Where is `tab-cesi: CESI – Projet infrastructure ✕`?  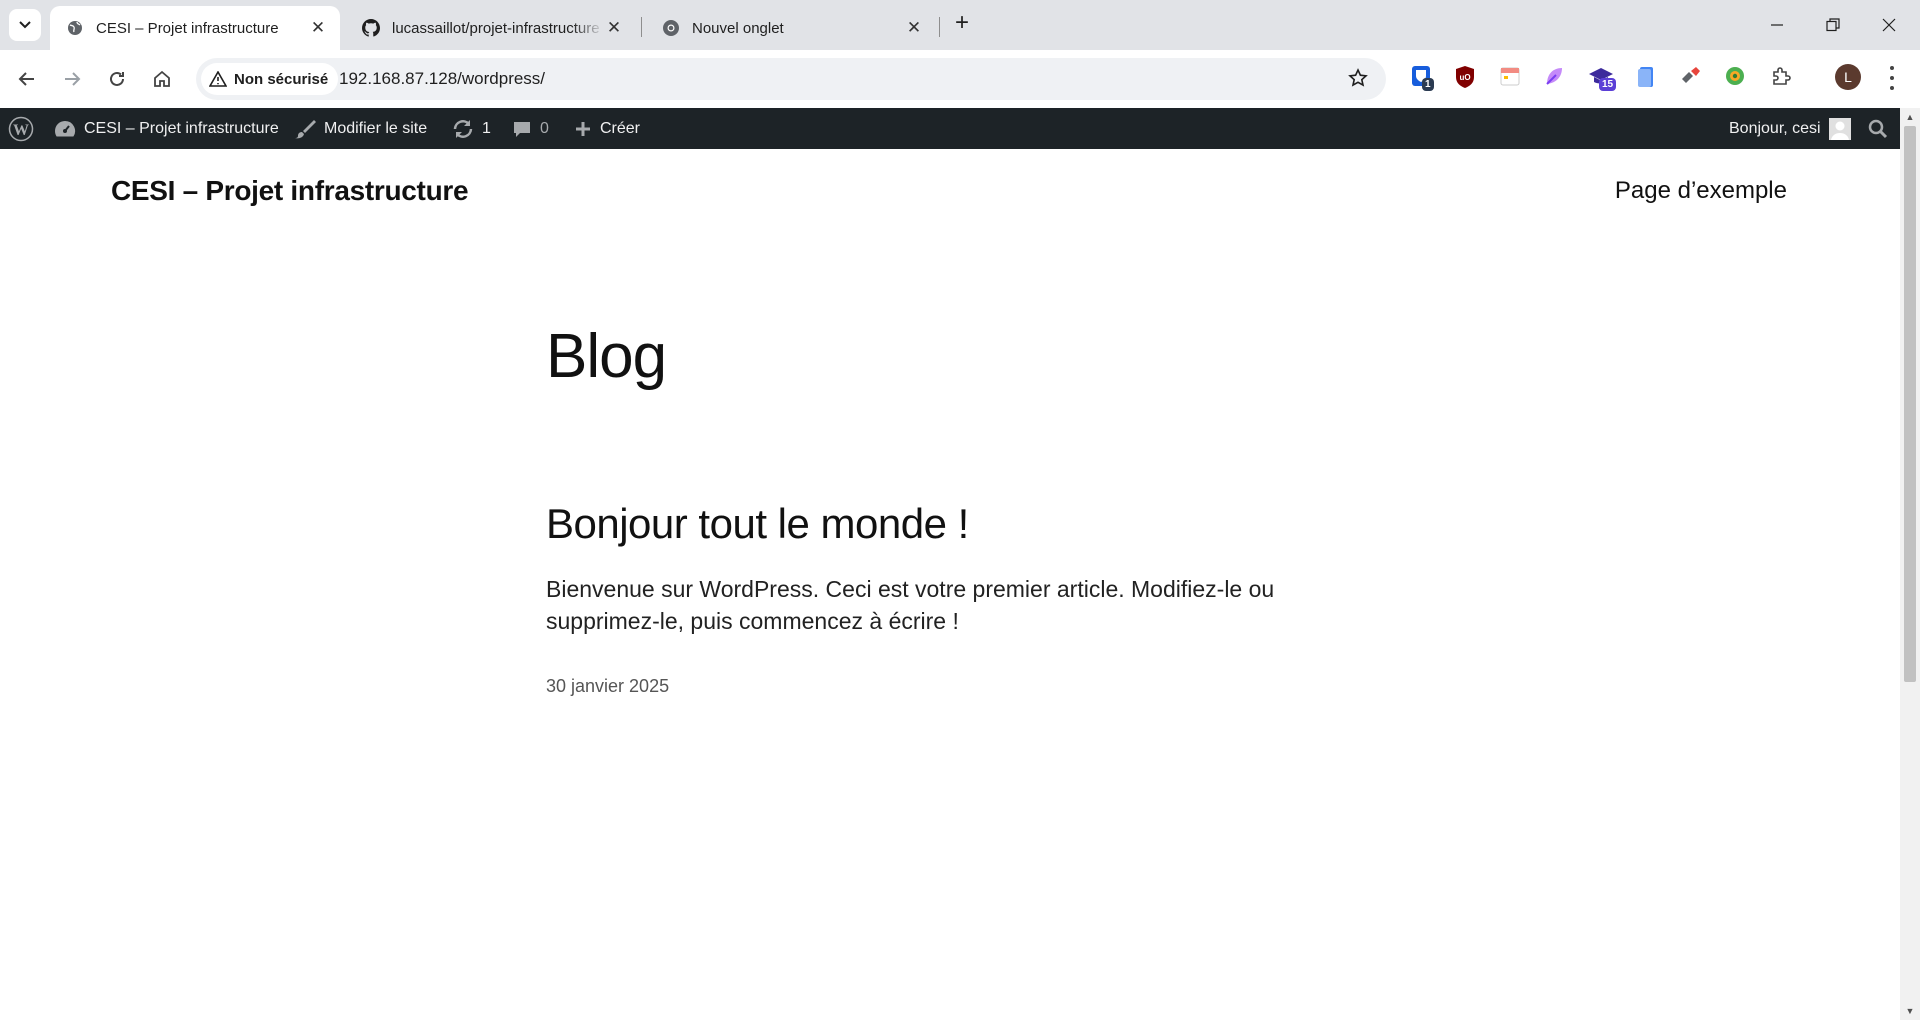 tab-cesi: CESI – Projet infrastructure ✕ is located at coordinates (195, 28).